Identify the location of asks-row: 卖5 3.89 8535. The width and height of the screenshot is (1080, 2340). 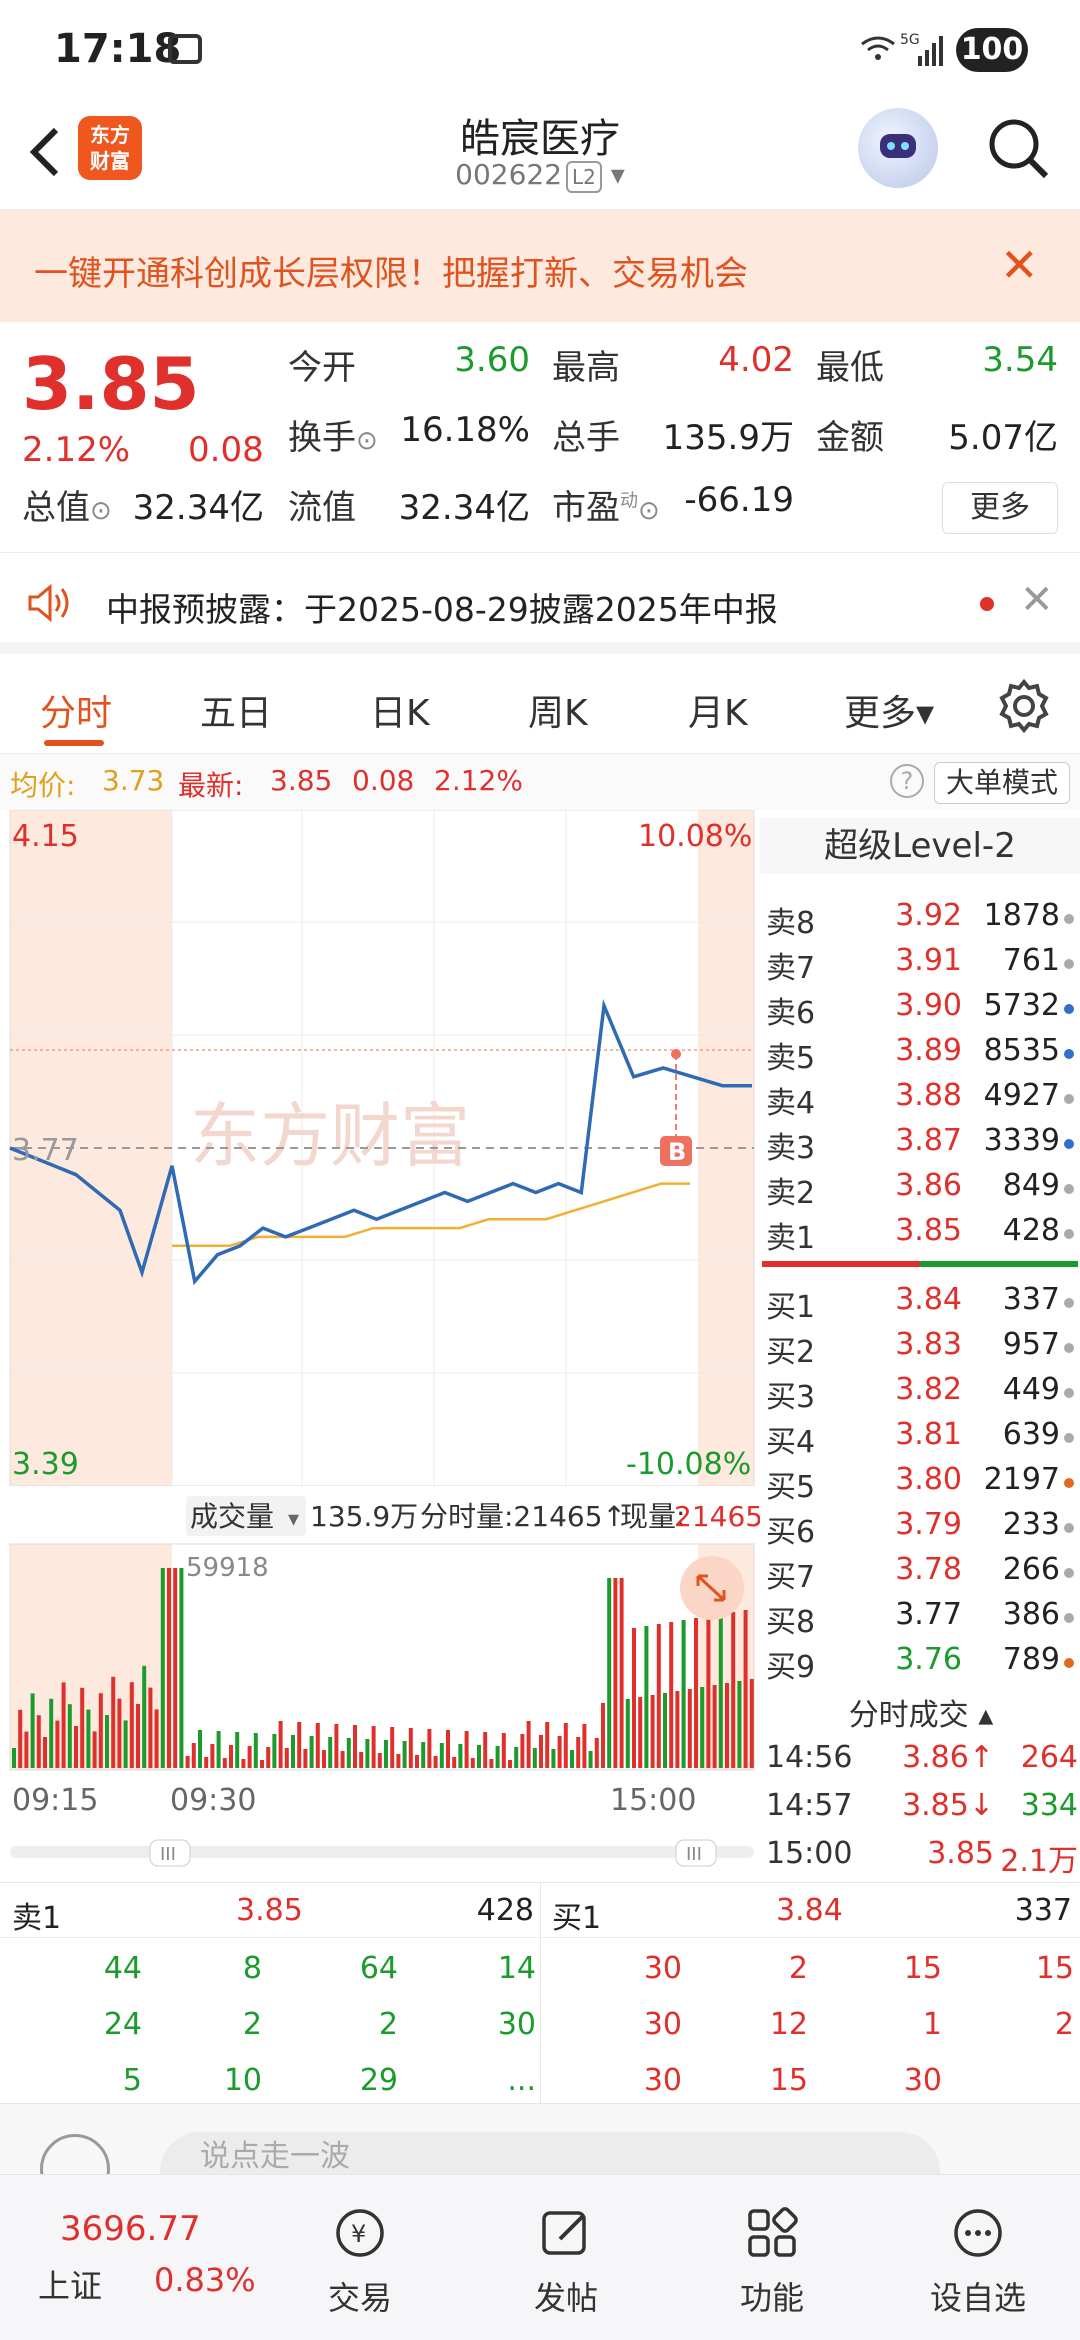
(921, 1055).